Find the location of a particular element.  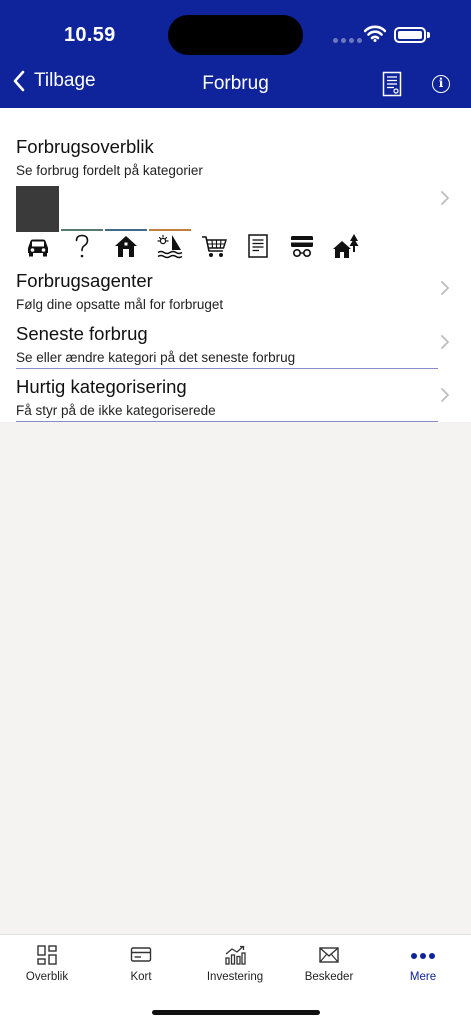

quick-subtitle: Få styr på de ikke kategoriserede is located at coordinates (116, 410).